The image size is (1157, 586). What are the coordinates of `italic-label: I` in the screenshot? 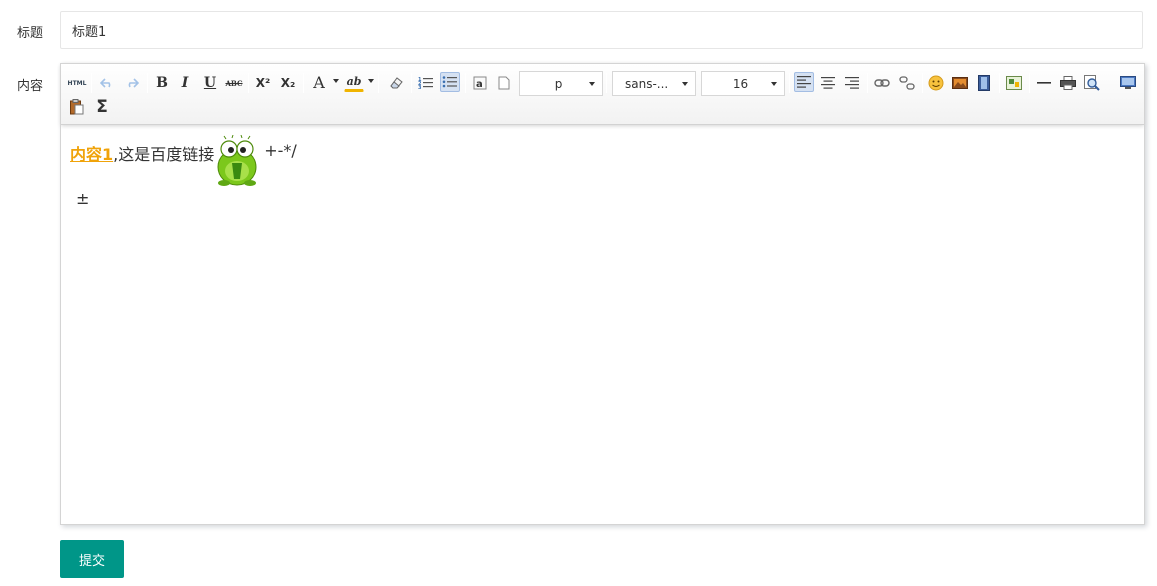 It's located at (185, 83).